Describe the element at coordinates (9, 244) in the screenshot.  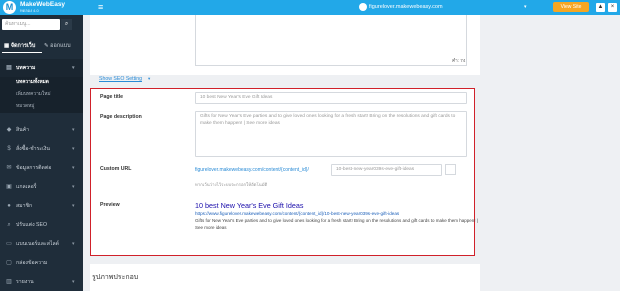
I see `banner-icon: ▭` at that location.